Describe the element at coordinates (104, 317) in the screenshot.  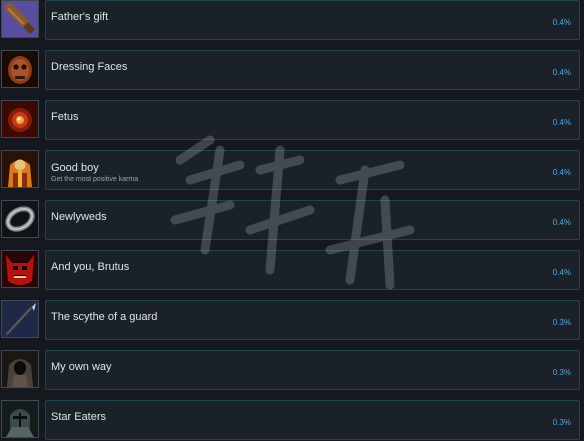
I see `achievement-title: The scythe of a guard` at that location.